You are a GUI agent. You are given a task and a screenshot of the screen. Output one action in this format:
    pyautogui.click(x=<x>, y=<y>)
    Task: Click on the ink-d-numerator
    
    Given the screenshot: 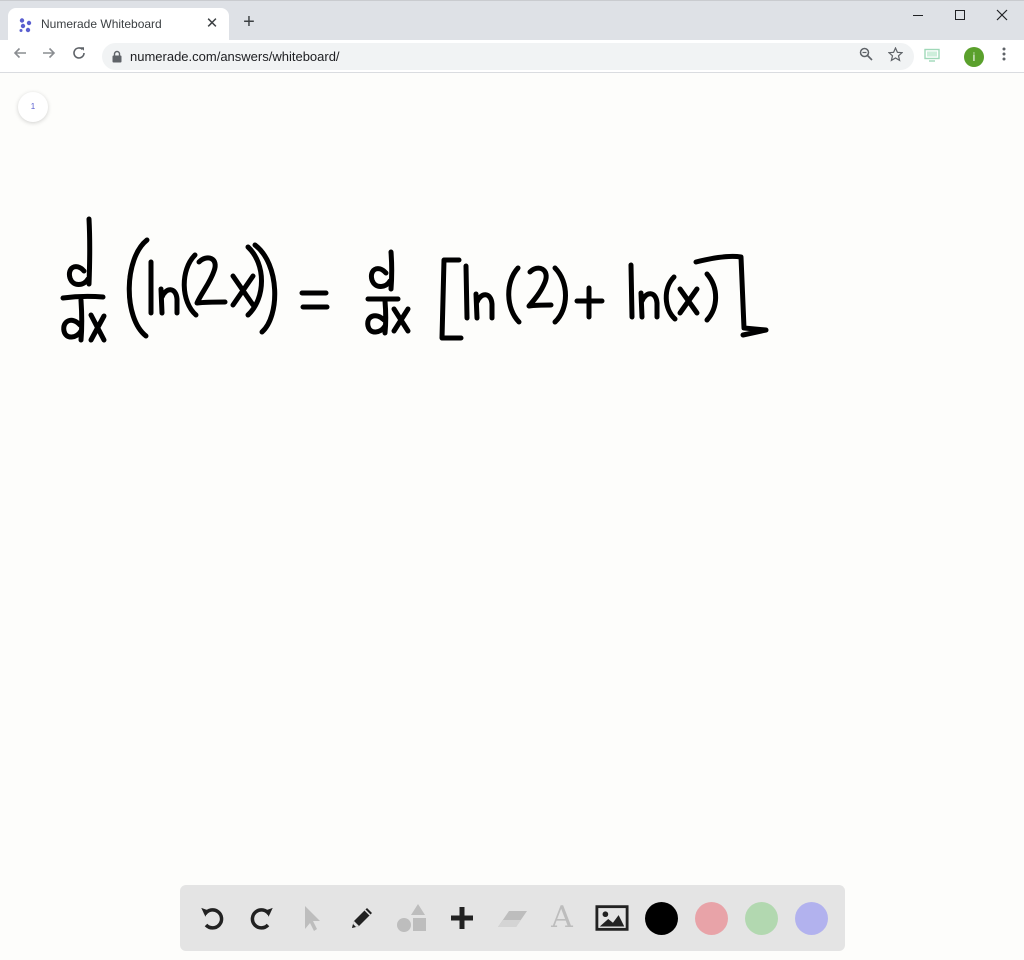 What is the action you would take?
    pyautogui.click(x=79, y=251)
    